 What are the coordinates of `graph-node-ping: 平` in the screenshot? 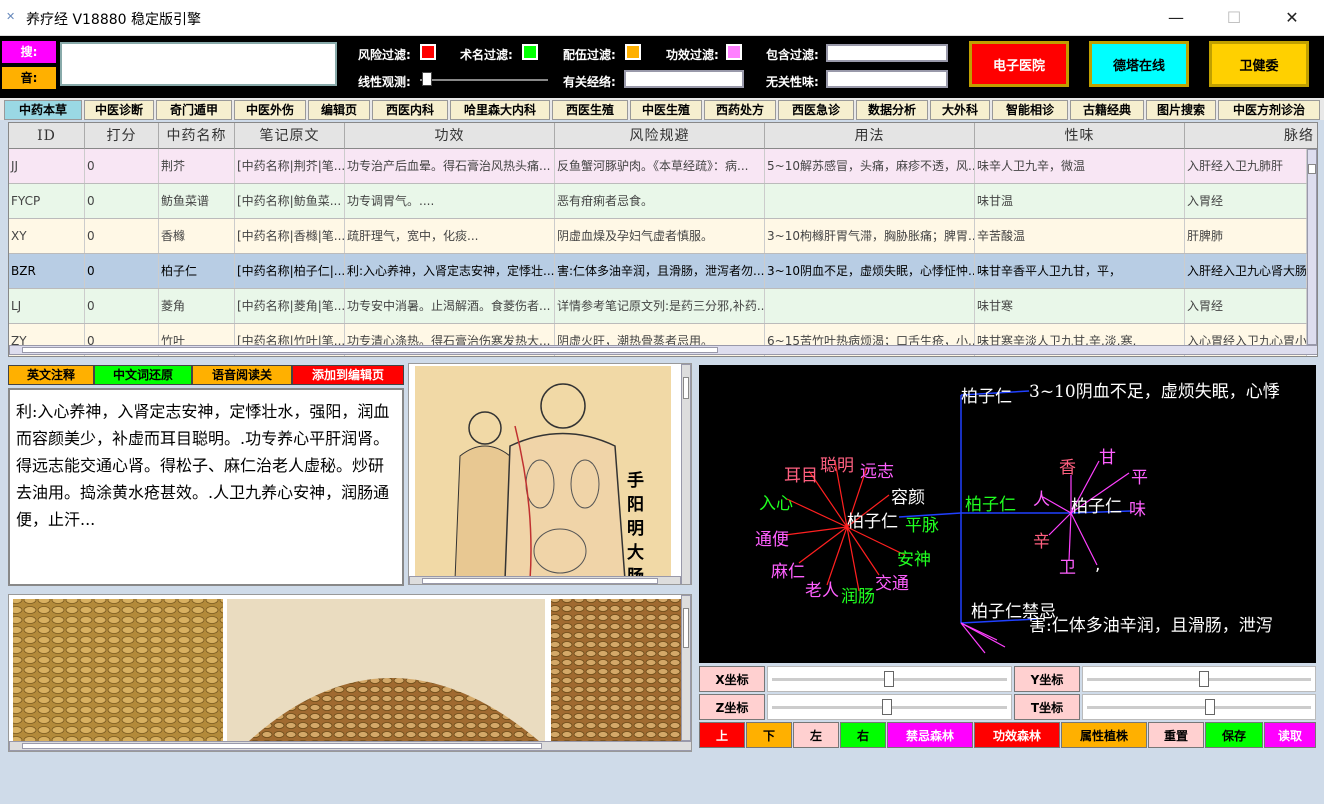 It's located at (1139, 475).